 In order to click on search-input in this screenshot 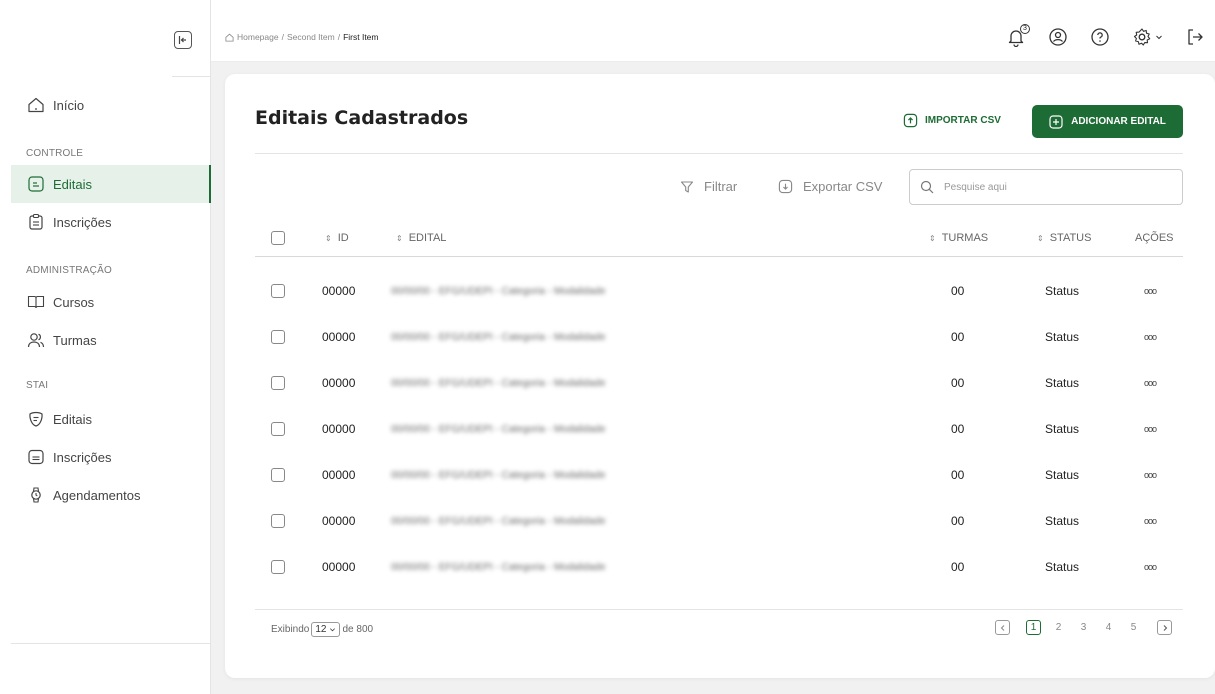, I will do `click(1054, 187)`.